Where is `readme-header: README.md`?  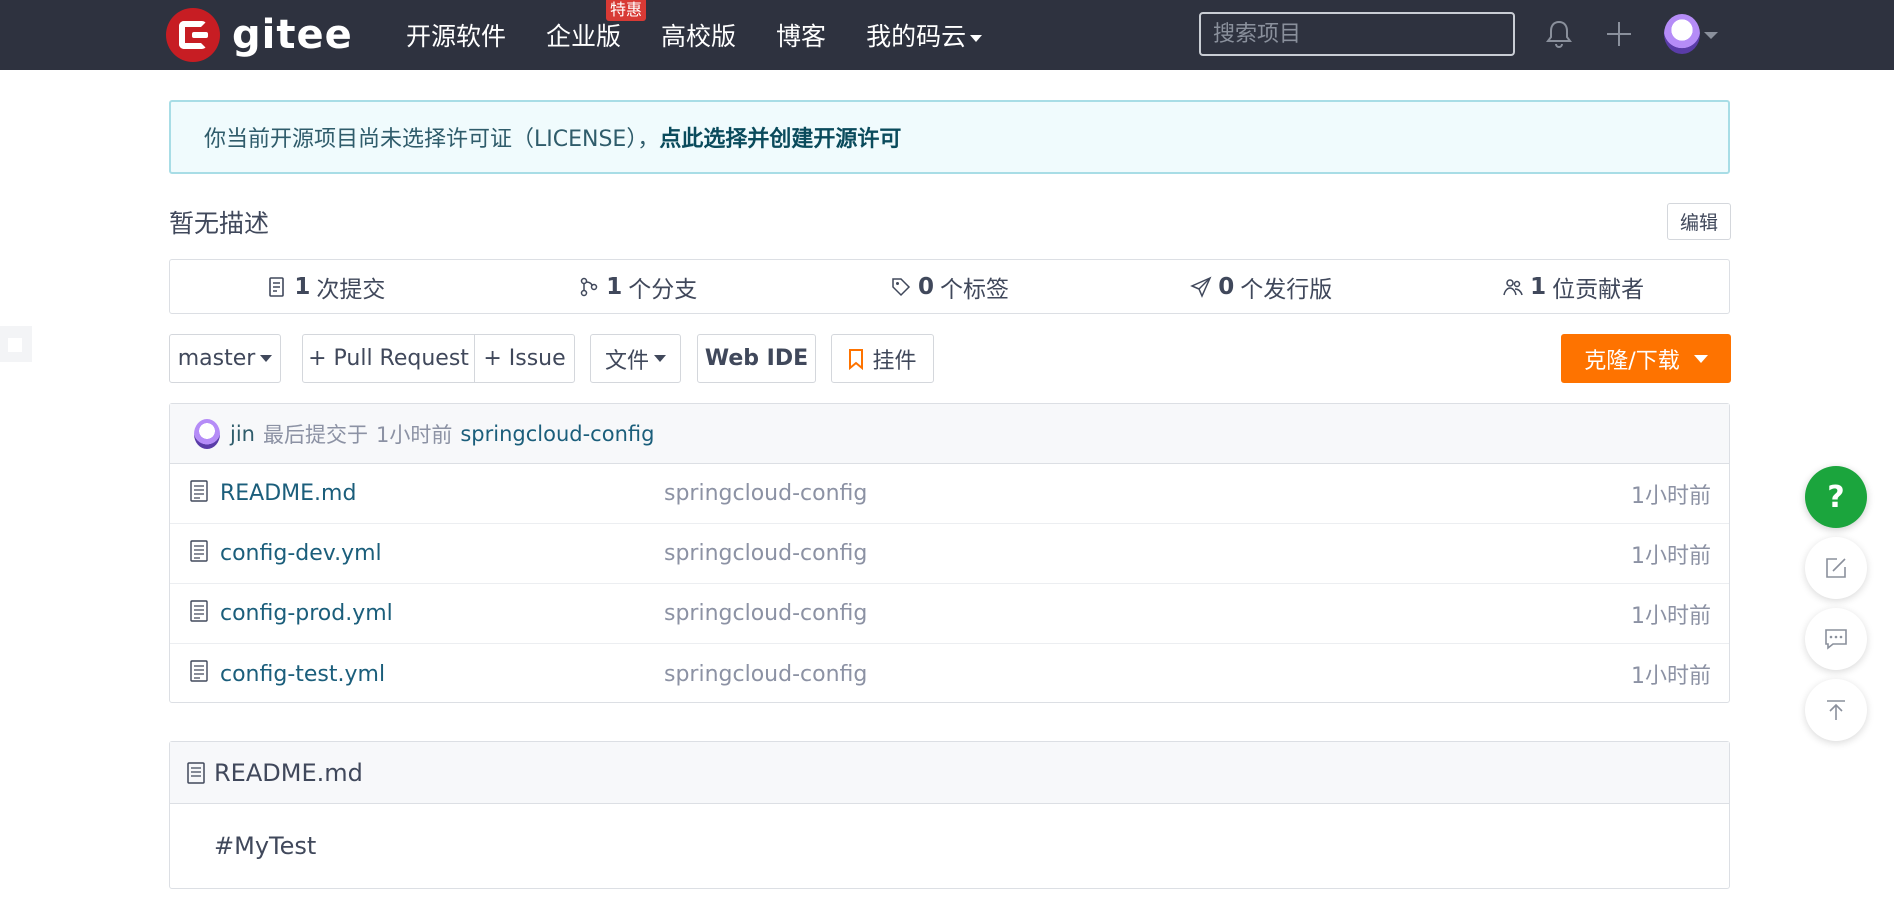 readme-header: README.md is located at coordinates (949, 773).